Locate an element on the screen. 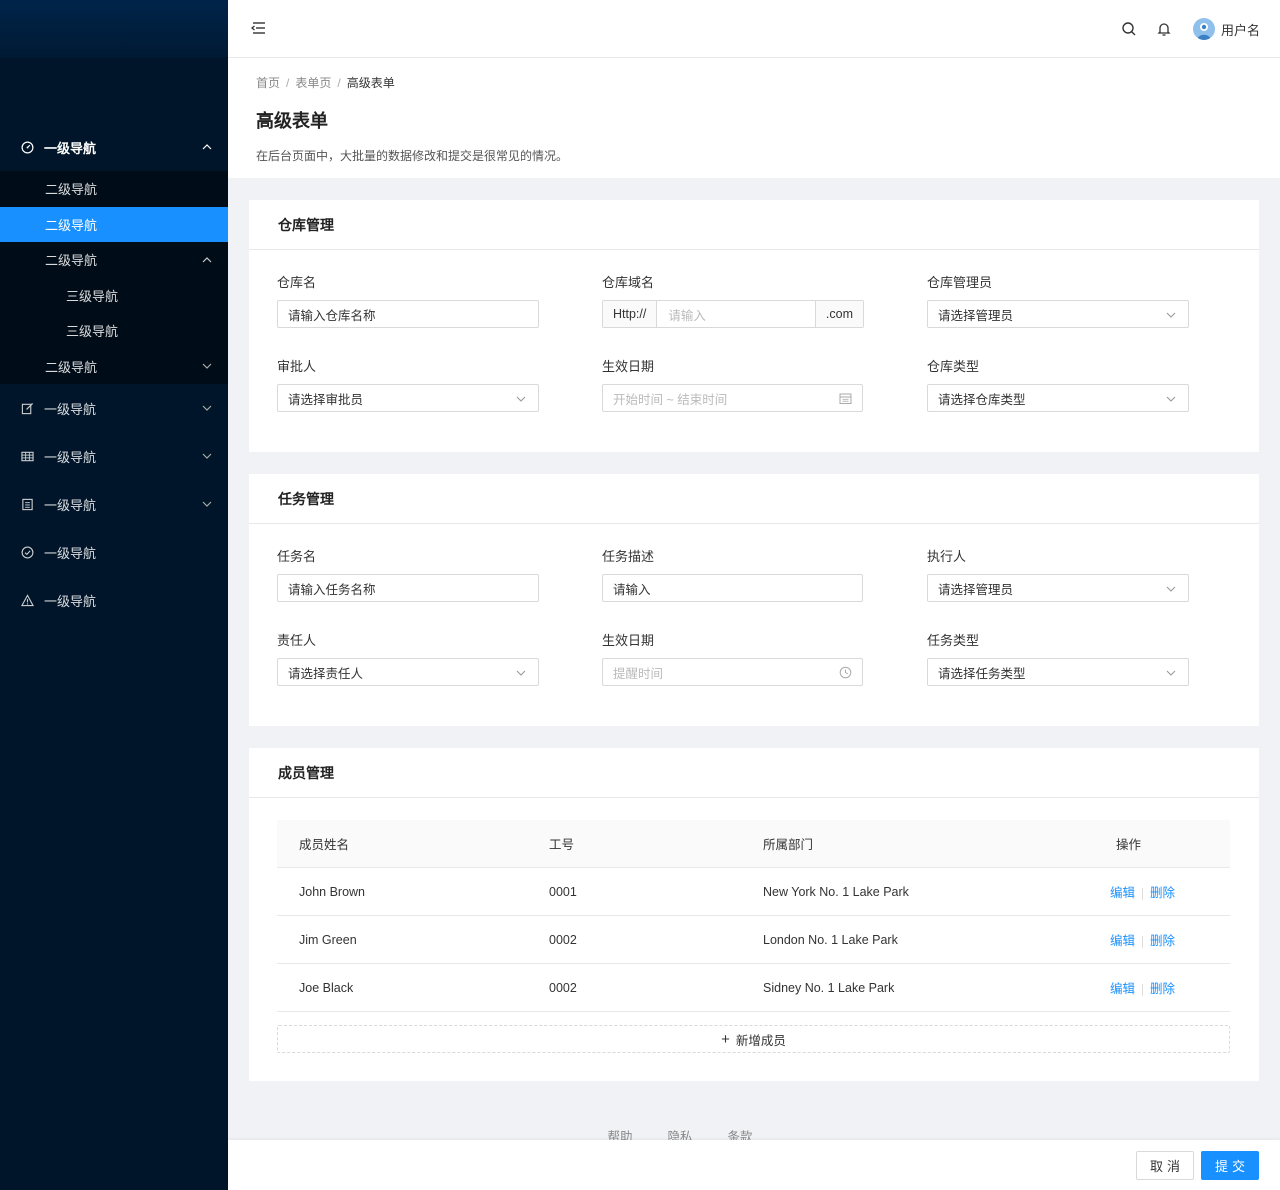 The width and height of the screenshot is (1280, 1190). row-actions: 编辑 删除 is located at coordinates (1145, 891).